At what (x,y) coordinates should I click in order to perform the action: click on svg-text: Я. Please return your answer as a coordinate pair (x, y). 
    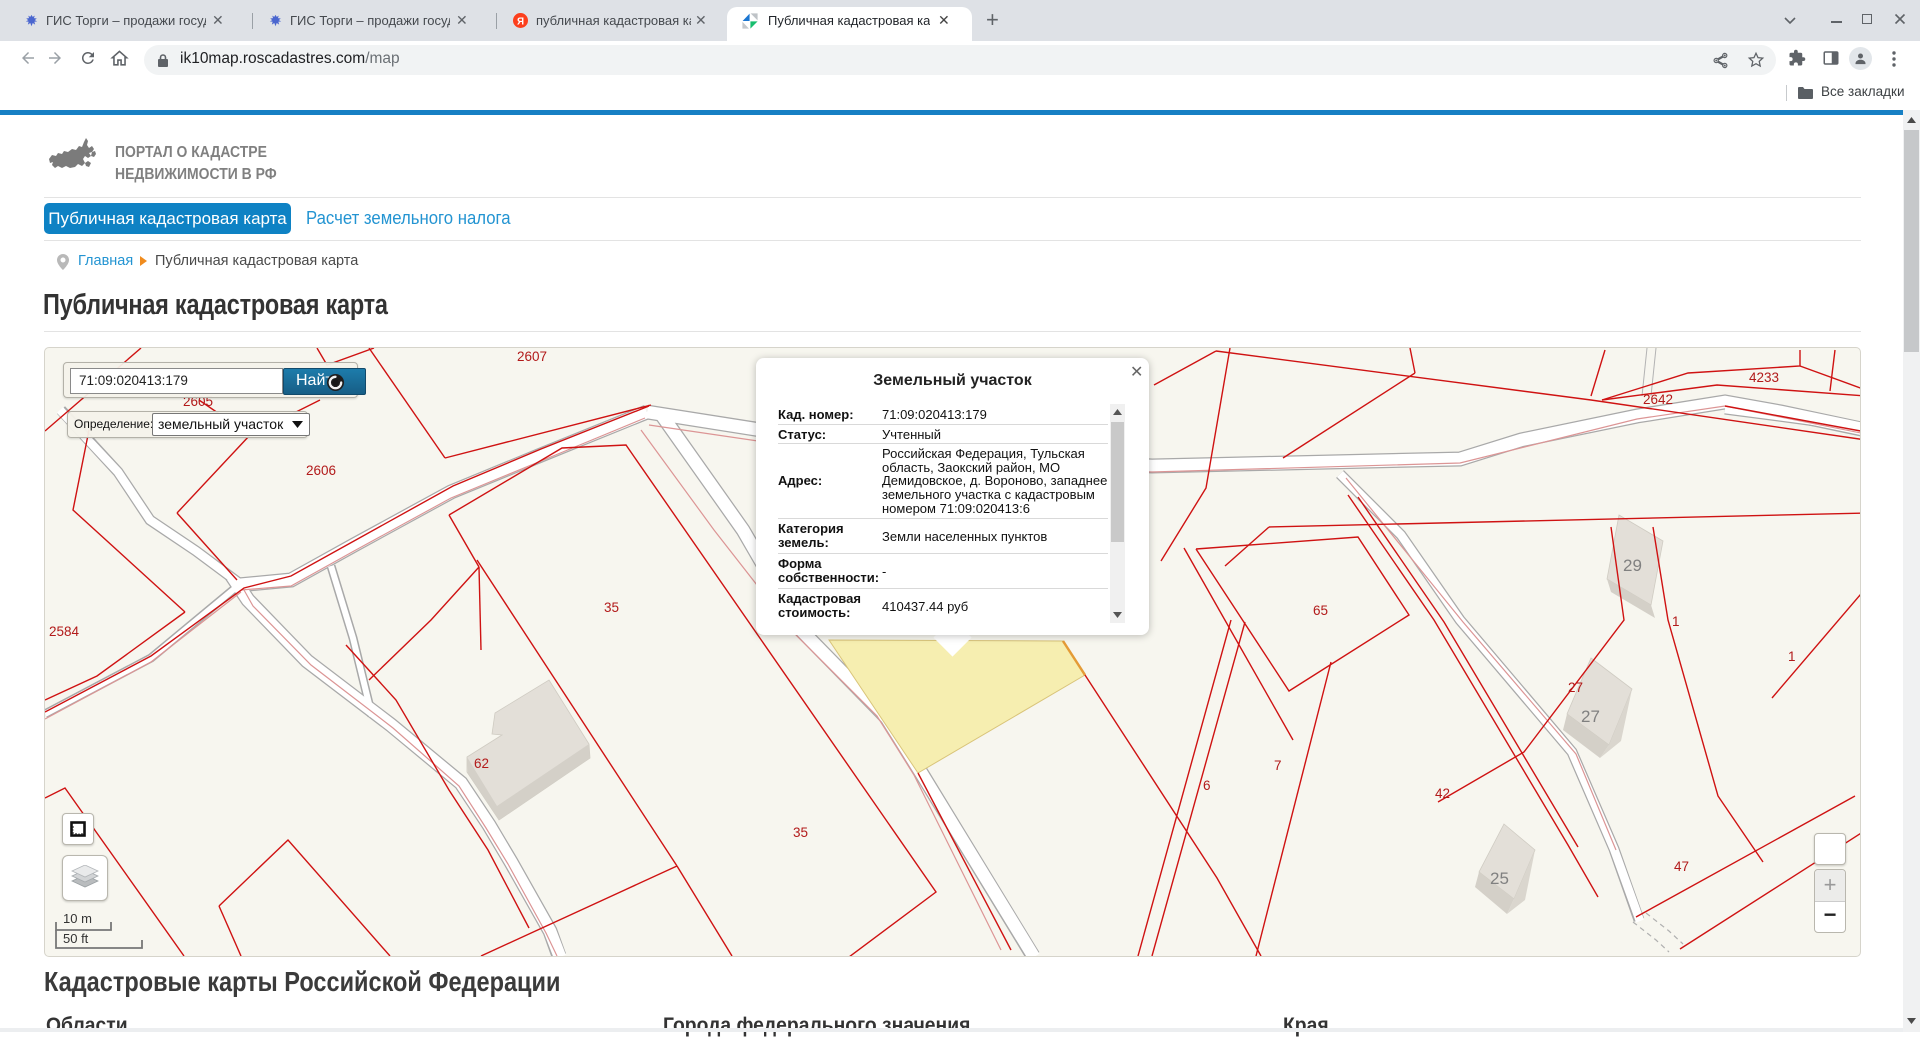
    Looking at the image, I should click on (520, 21).